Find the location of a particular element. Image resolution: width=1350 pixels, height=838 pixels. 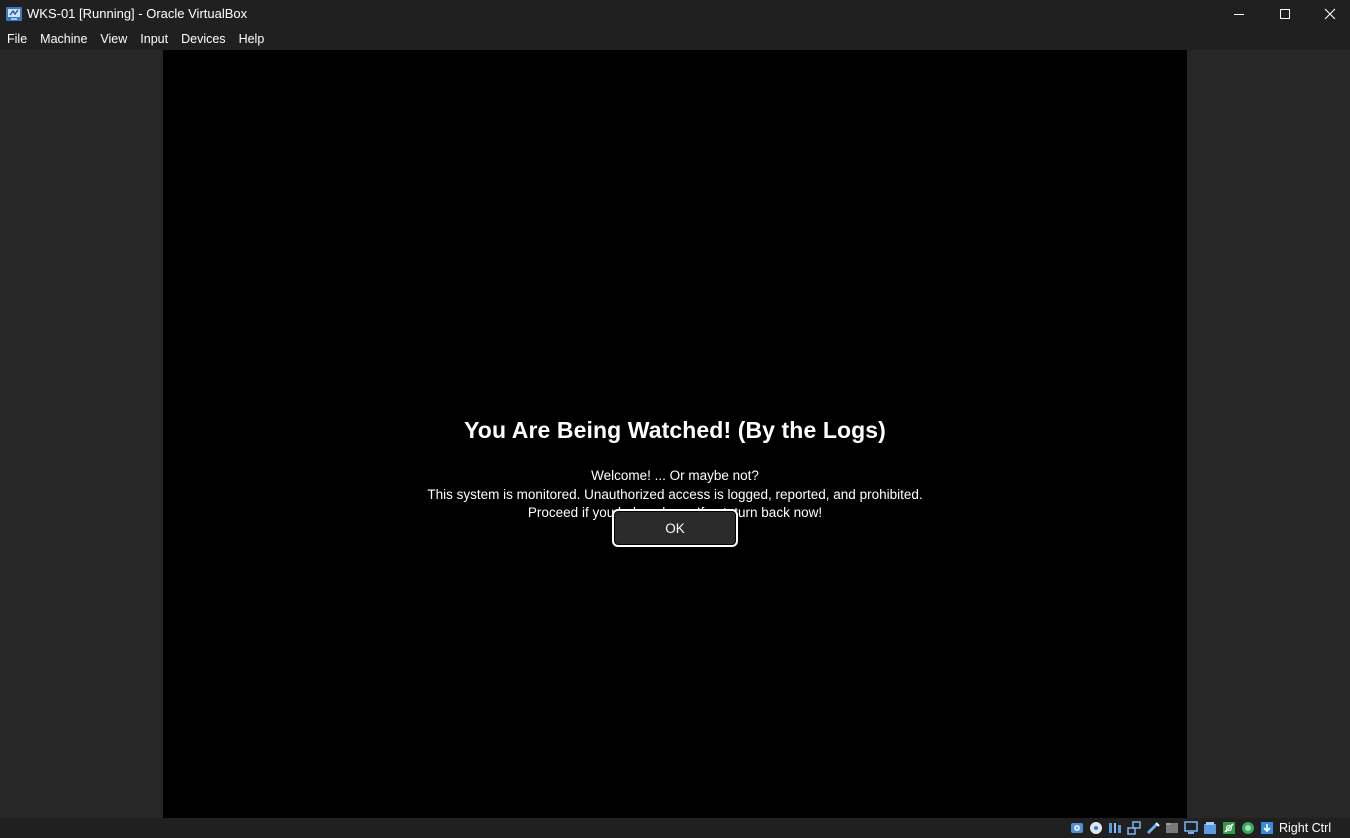

close-button is located at coordinates (1328, 14).